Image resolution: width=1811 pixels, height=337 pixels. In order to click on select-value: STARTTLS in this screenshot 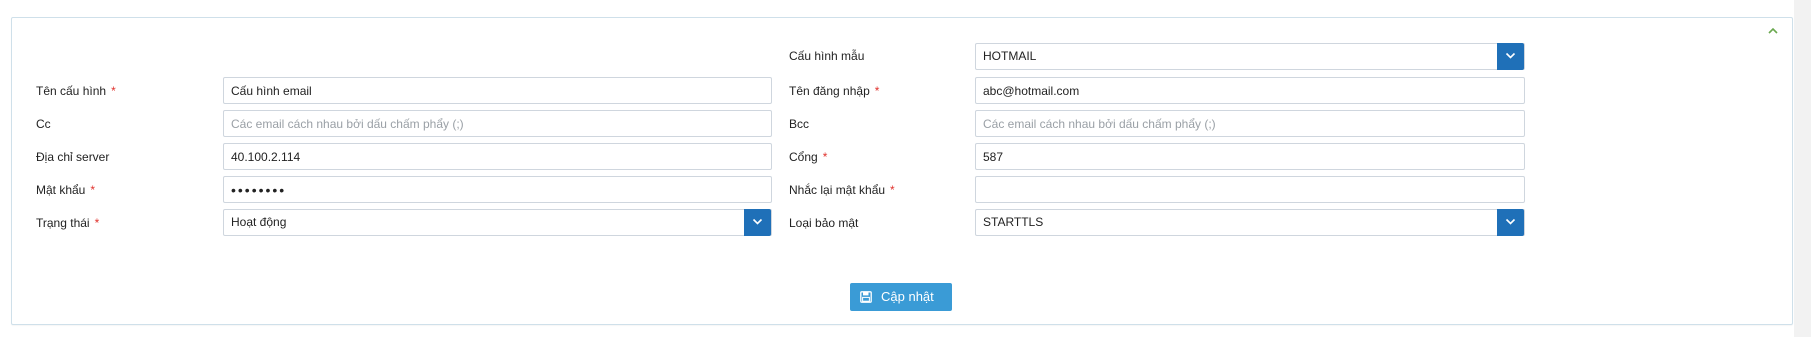, I will do `click(1013, 222)`.